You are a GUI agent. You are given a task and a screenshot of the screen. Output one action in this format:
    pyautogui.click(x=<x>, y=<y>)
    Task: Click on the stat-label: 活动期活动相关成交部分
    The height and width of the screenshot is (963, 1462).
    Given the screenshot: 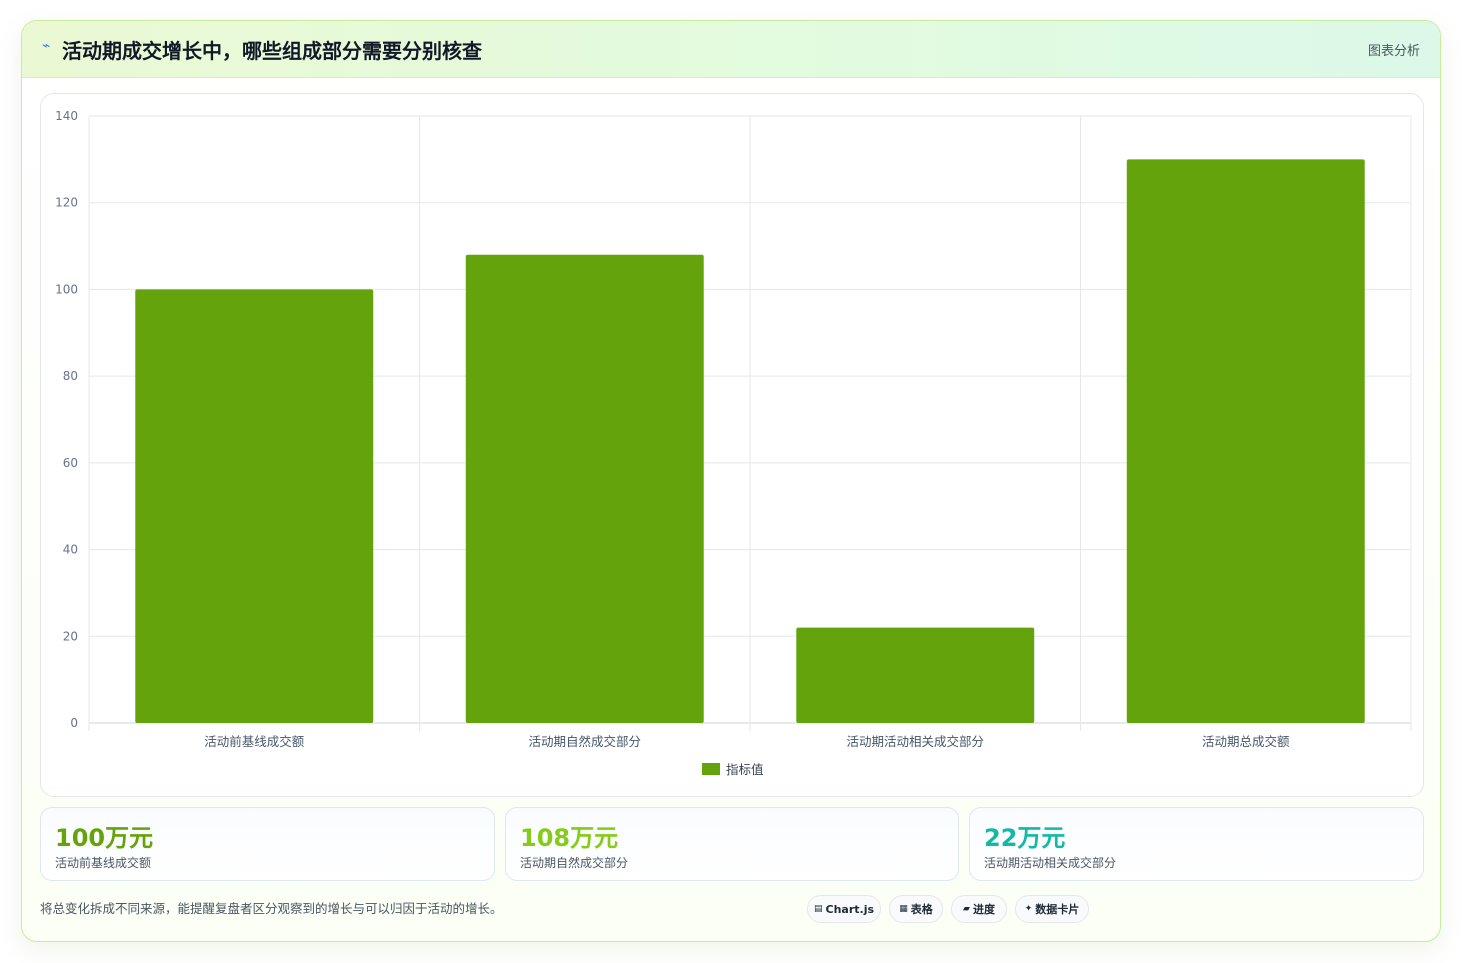 What is the action you would take?
    pyautogui.click(x=1050, y=863)
    